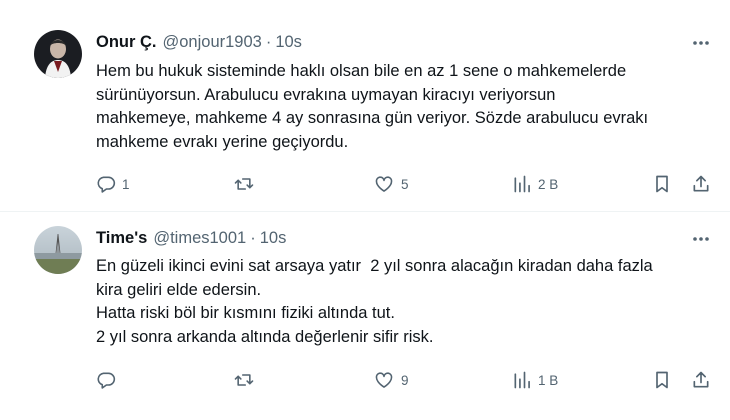  I want to click on like-count: 5, so click(405, 184).